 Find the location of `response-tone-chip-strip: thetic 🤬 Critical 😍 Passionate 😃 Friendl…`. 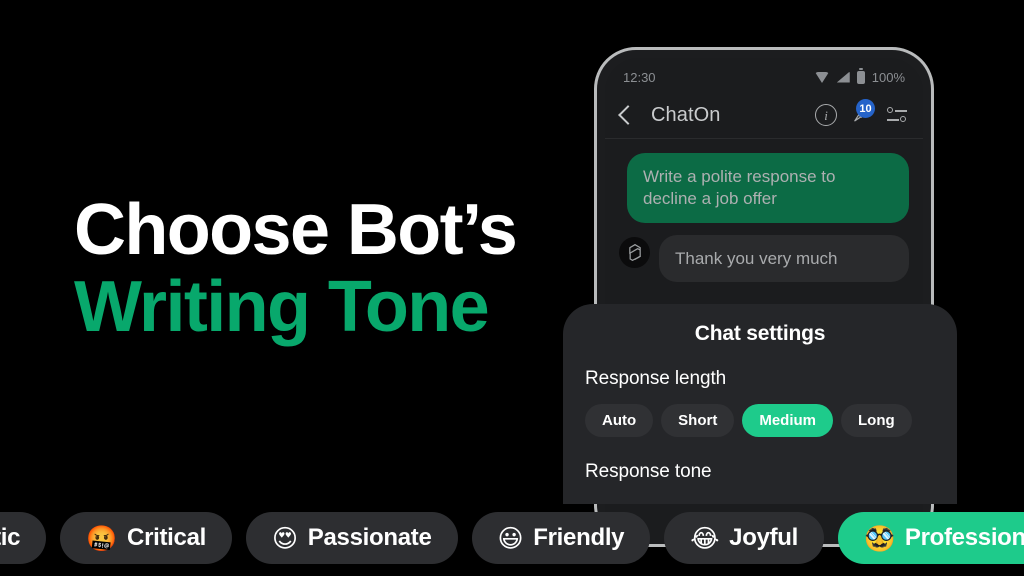

response-tone-chip-strip: thetic 🤬 Critical 😍 Passionate 😃 Friendl… is located at coordinates (512, 538).